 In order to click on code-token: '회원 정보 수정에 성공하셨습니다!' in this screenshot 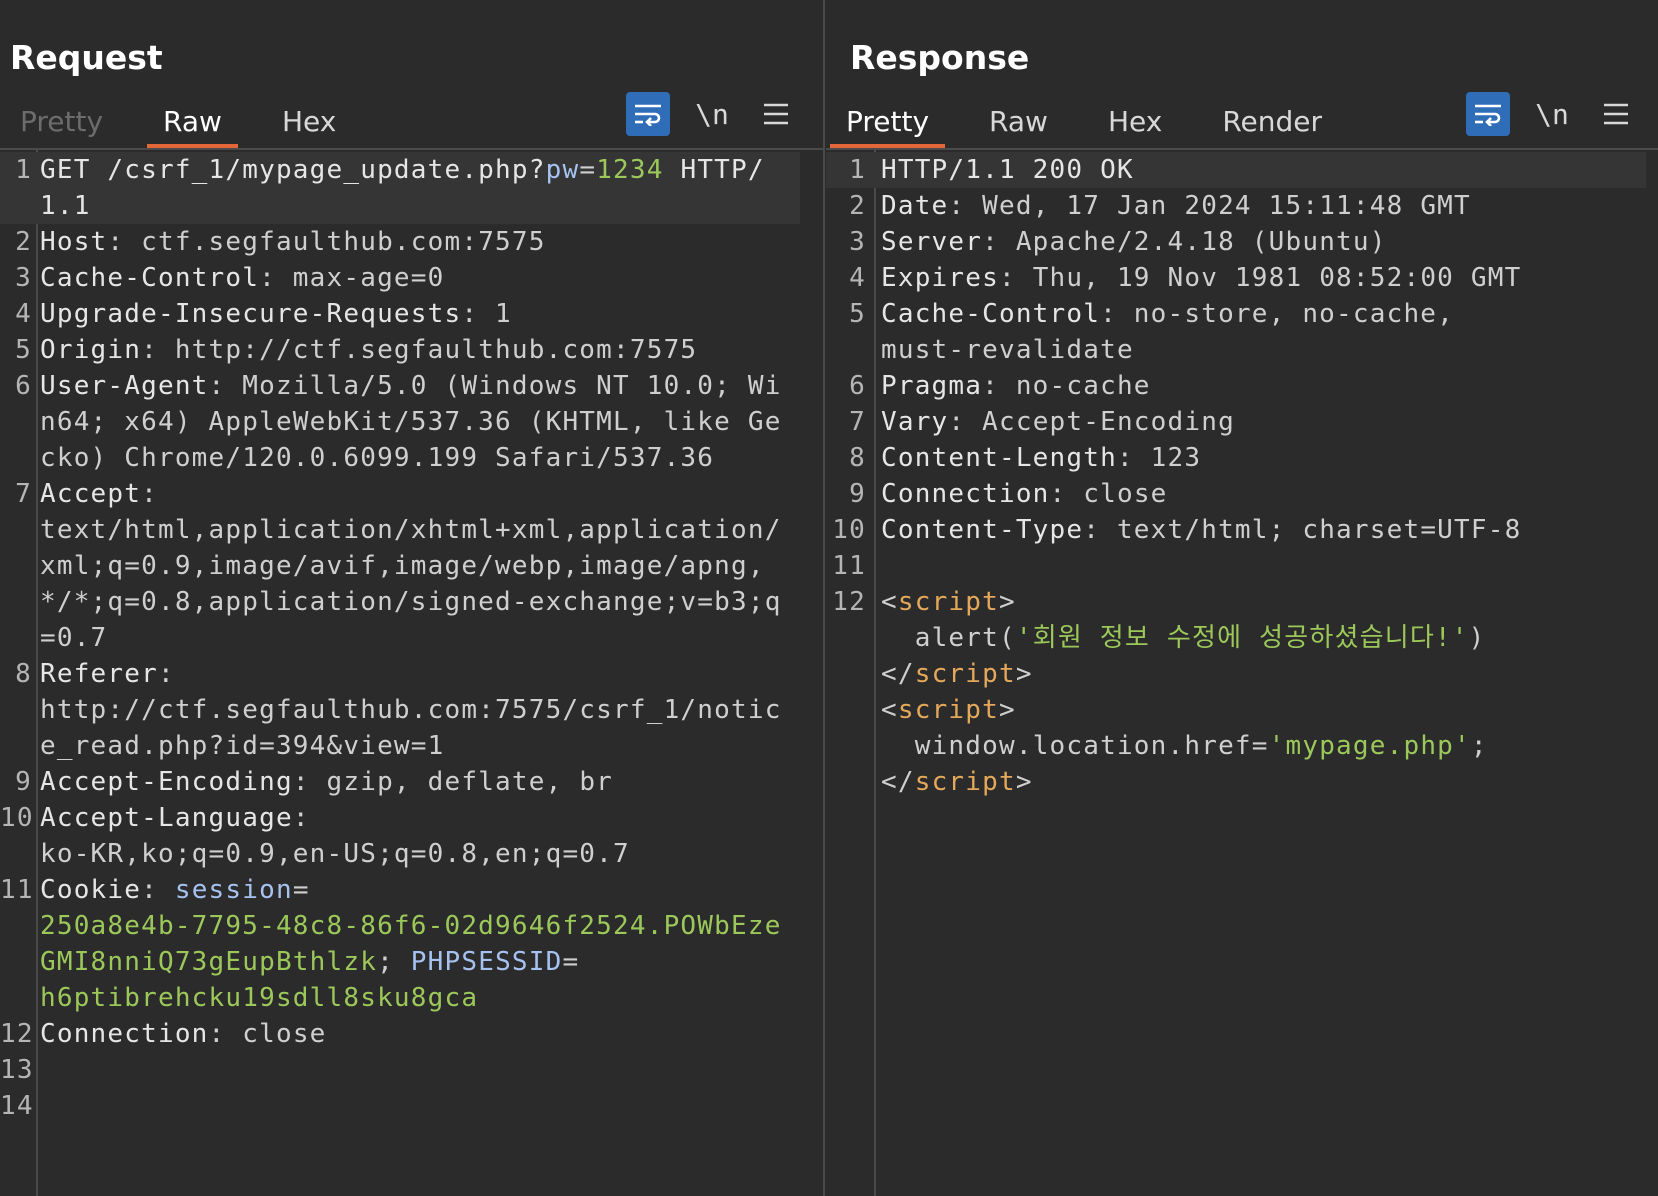, I will do `click(1242, 638)`.